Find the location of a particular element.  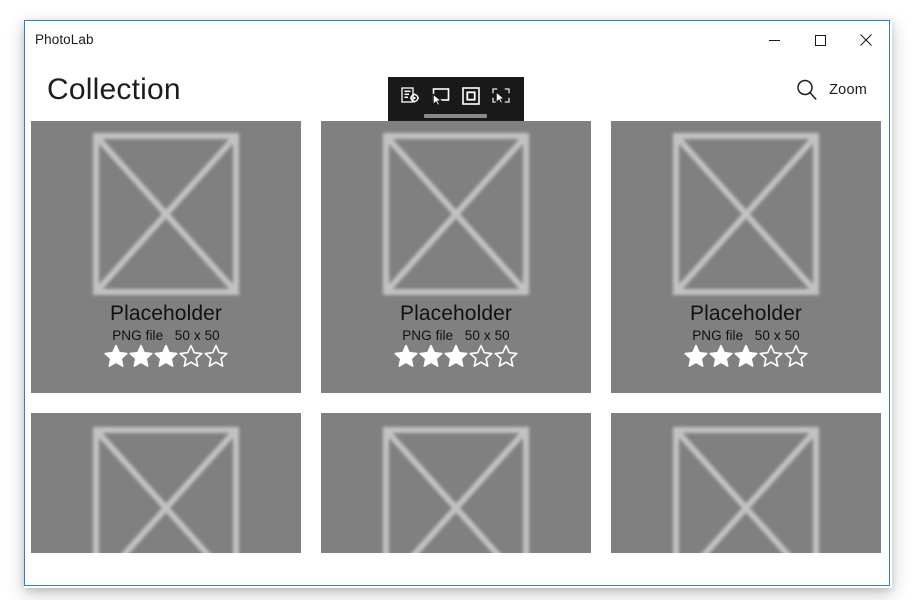

pointer-screen-icon is located at coordinates (441, 97).